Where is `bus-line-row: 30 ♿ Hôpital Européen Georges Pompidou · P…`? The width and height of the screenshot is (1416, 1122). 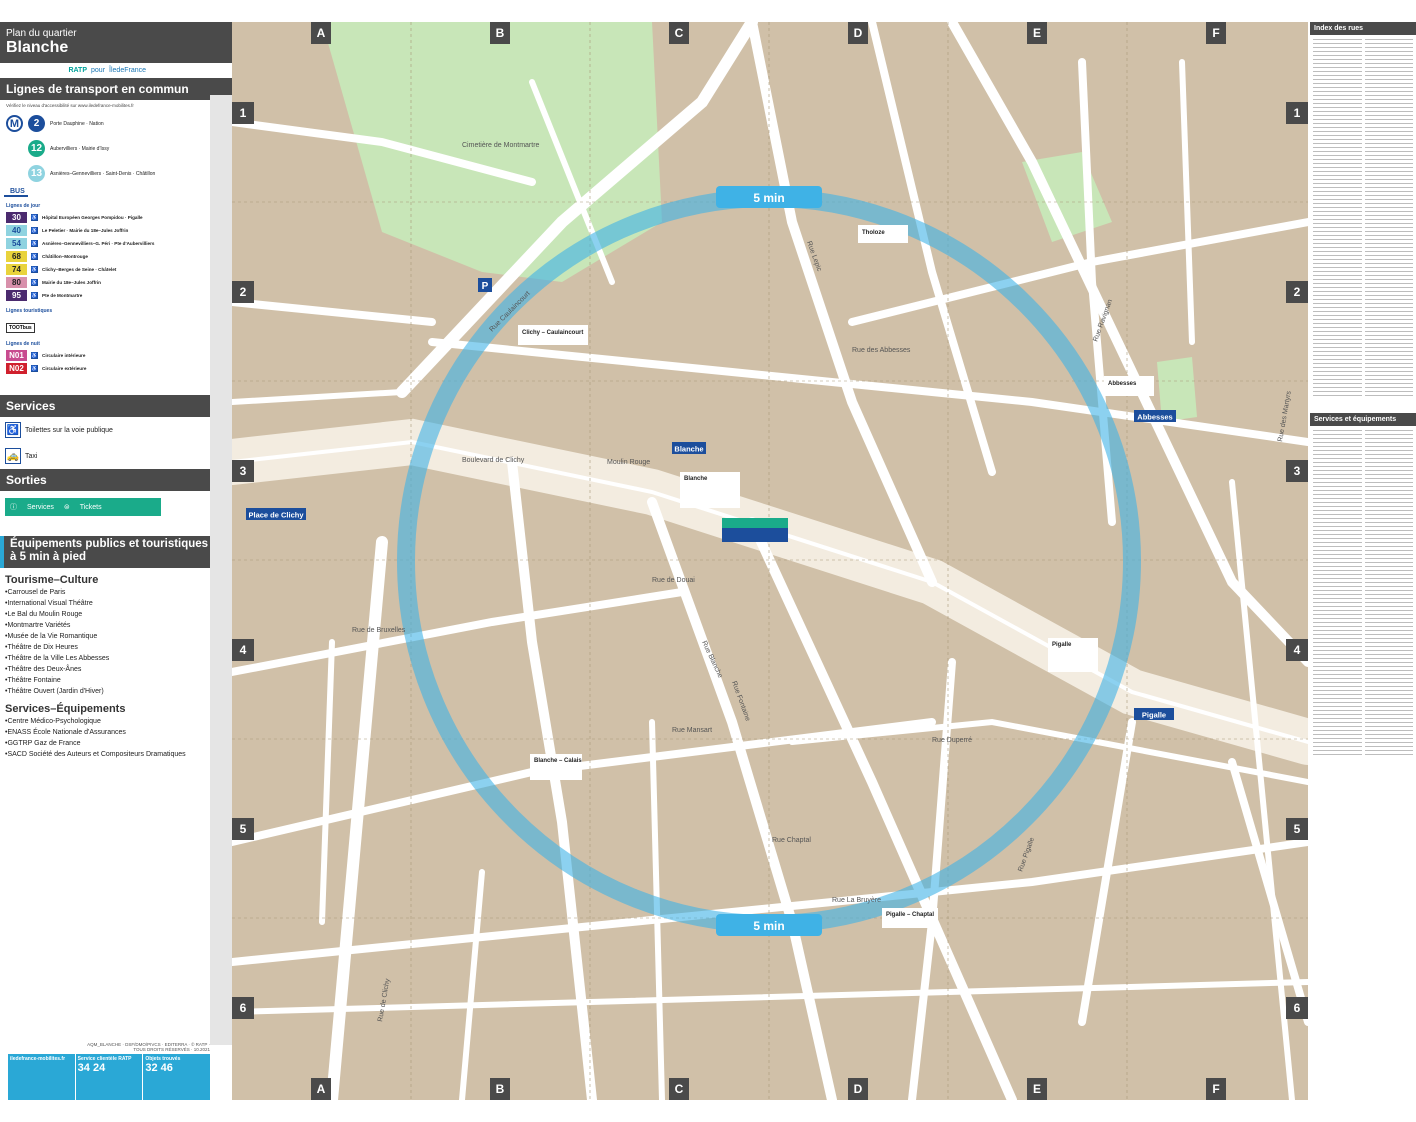 bus-line-row: 30 ♿ Hôpital Européen Georges Pompidou · P… is located at coordinates (116, 217).